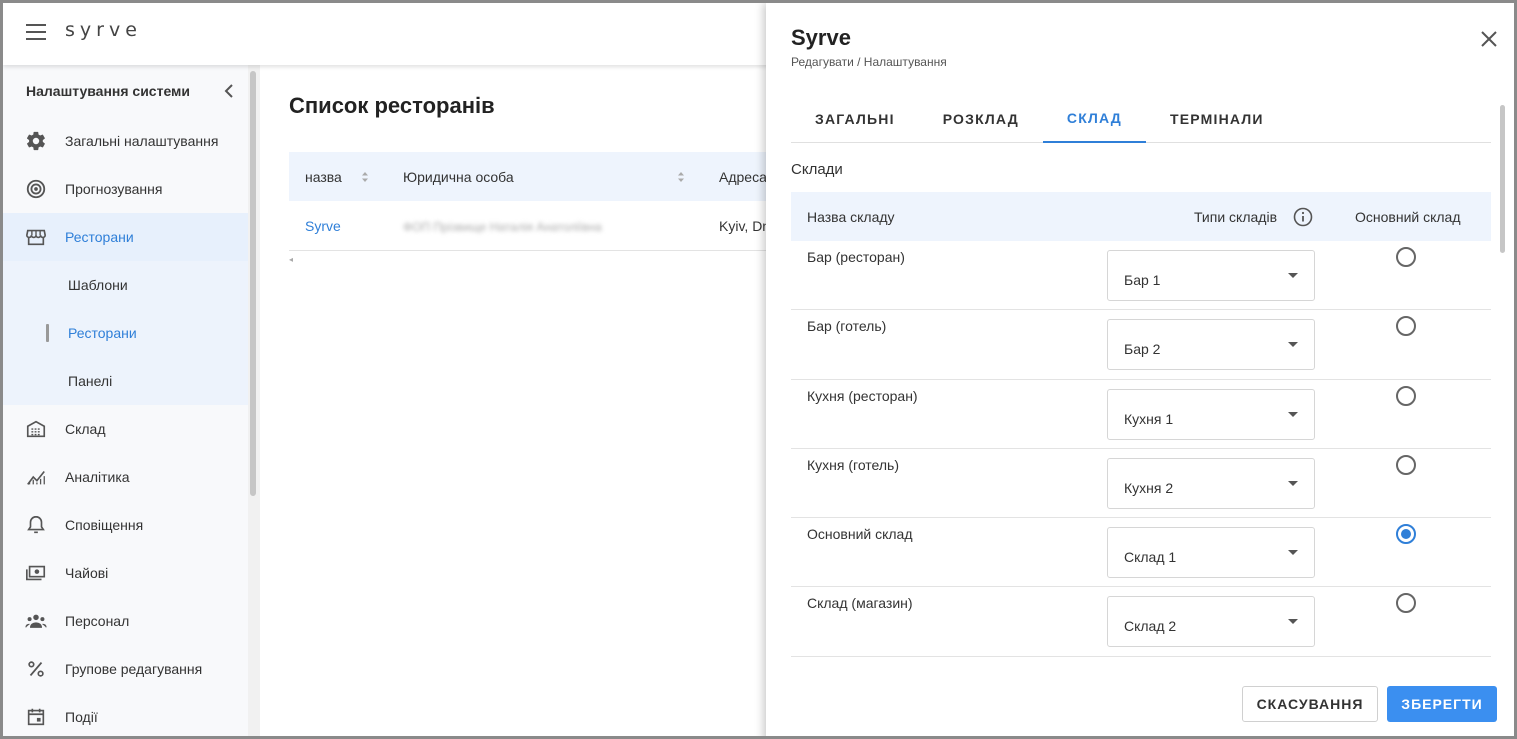 This screenshot has height=739, width=1517. What do you see at coordinates (856, 257) in the screenshot?
I see `warehouse-name: Бар (ресторан)` at bounding box center [856, 257].